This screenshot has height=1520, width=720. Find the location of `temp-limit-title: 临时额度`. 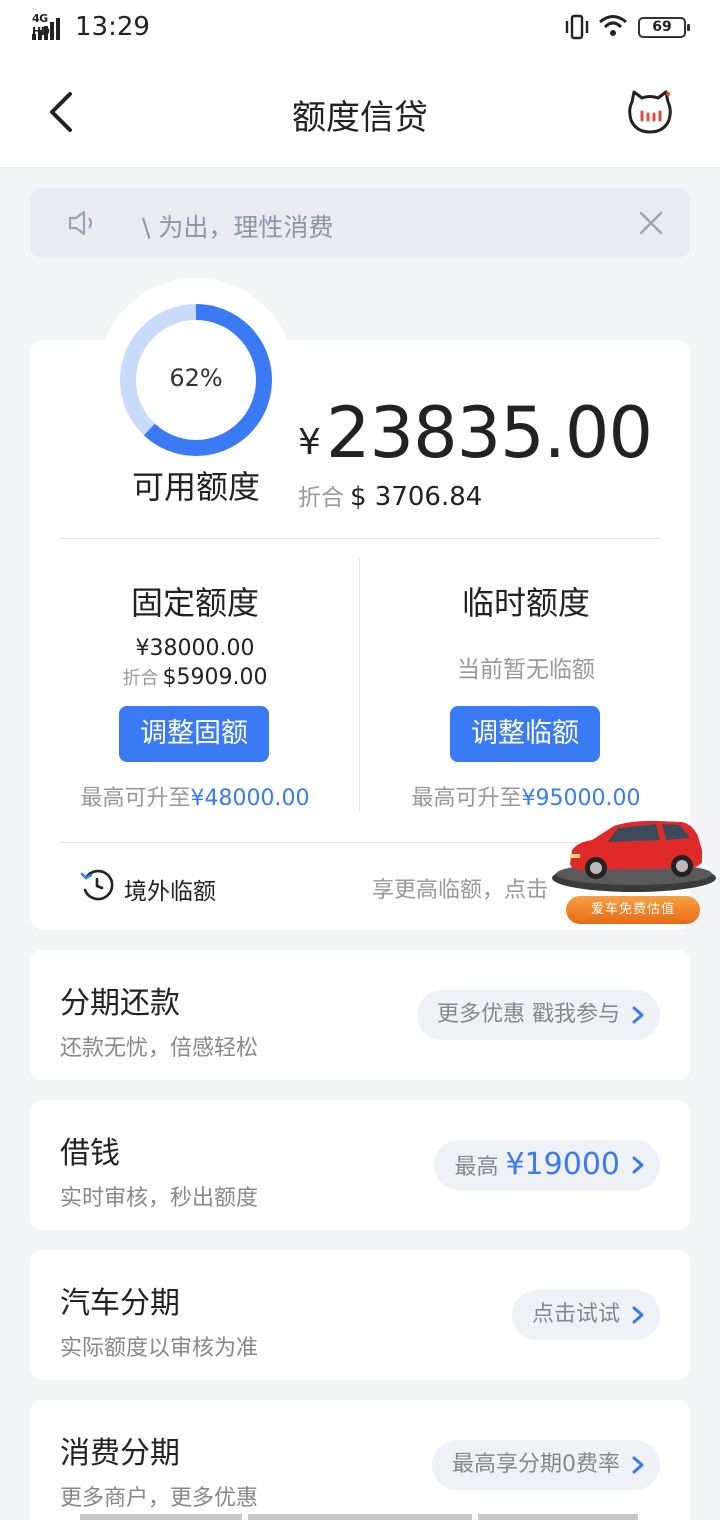

temp-limit-title: 临时额度 is located at coordinates (525, 603).